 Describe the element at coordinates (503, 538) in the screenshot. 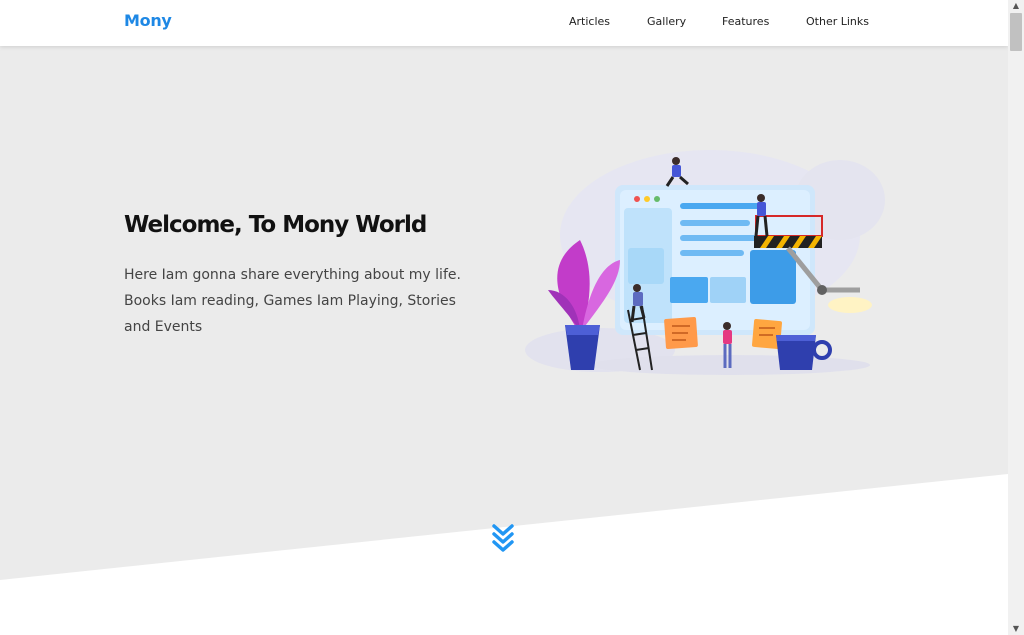

I see `double-chevron-down-icon` at that location.